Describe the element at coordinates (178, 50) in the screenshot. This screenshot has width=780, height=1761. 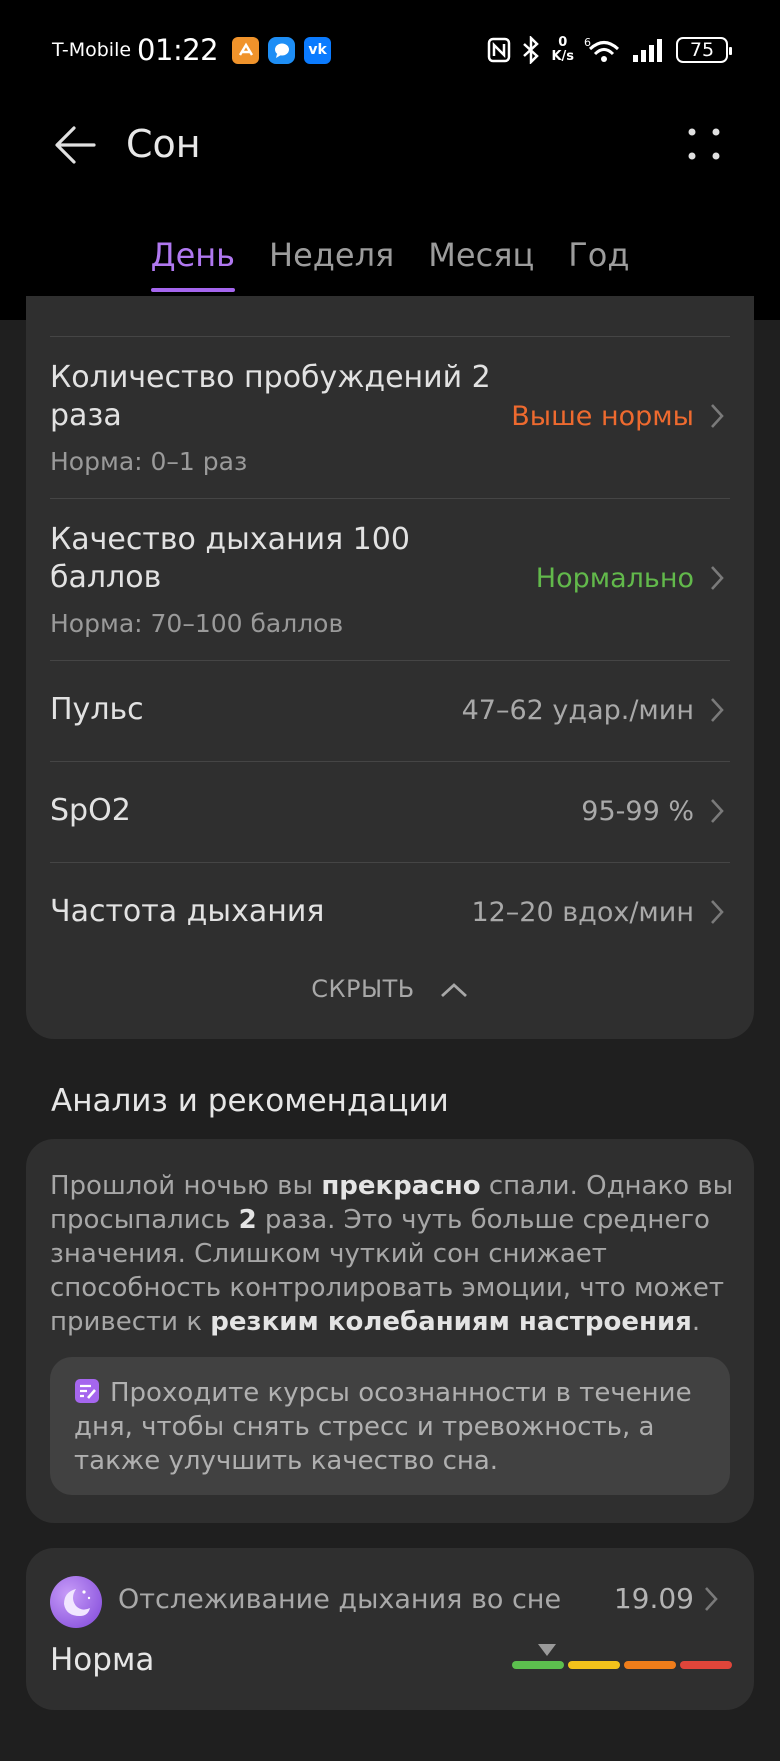
I see `clock: 01:22` at that location.